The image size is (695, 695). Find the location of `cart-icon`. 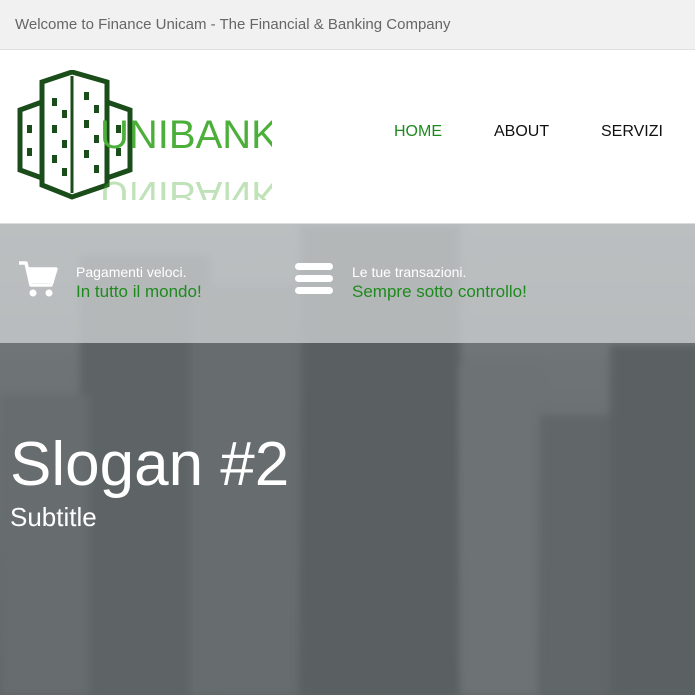

cart-icon is located at coordinates (38, 281).